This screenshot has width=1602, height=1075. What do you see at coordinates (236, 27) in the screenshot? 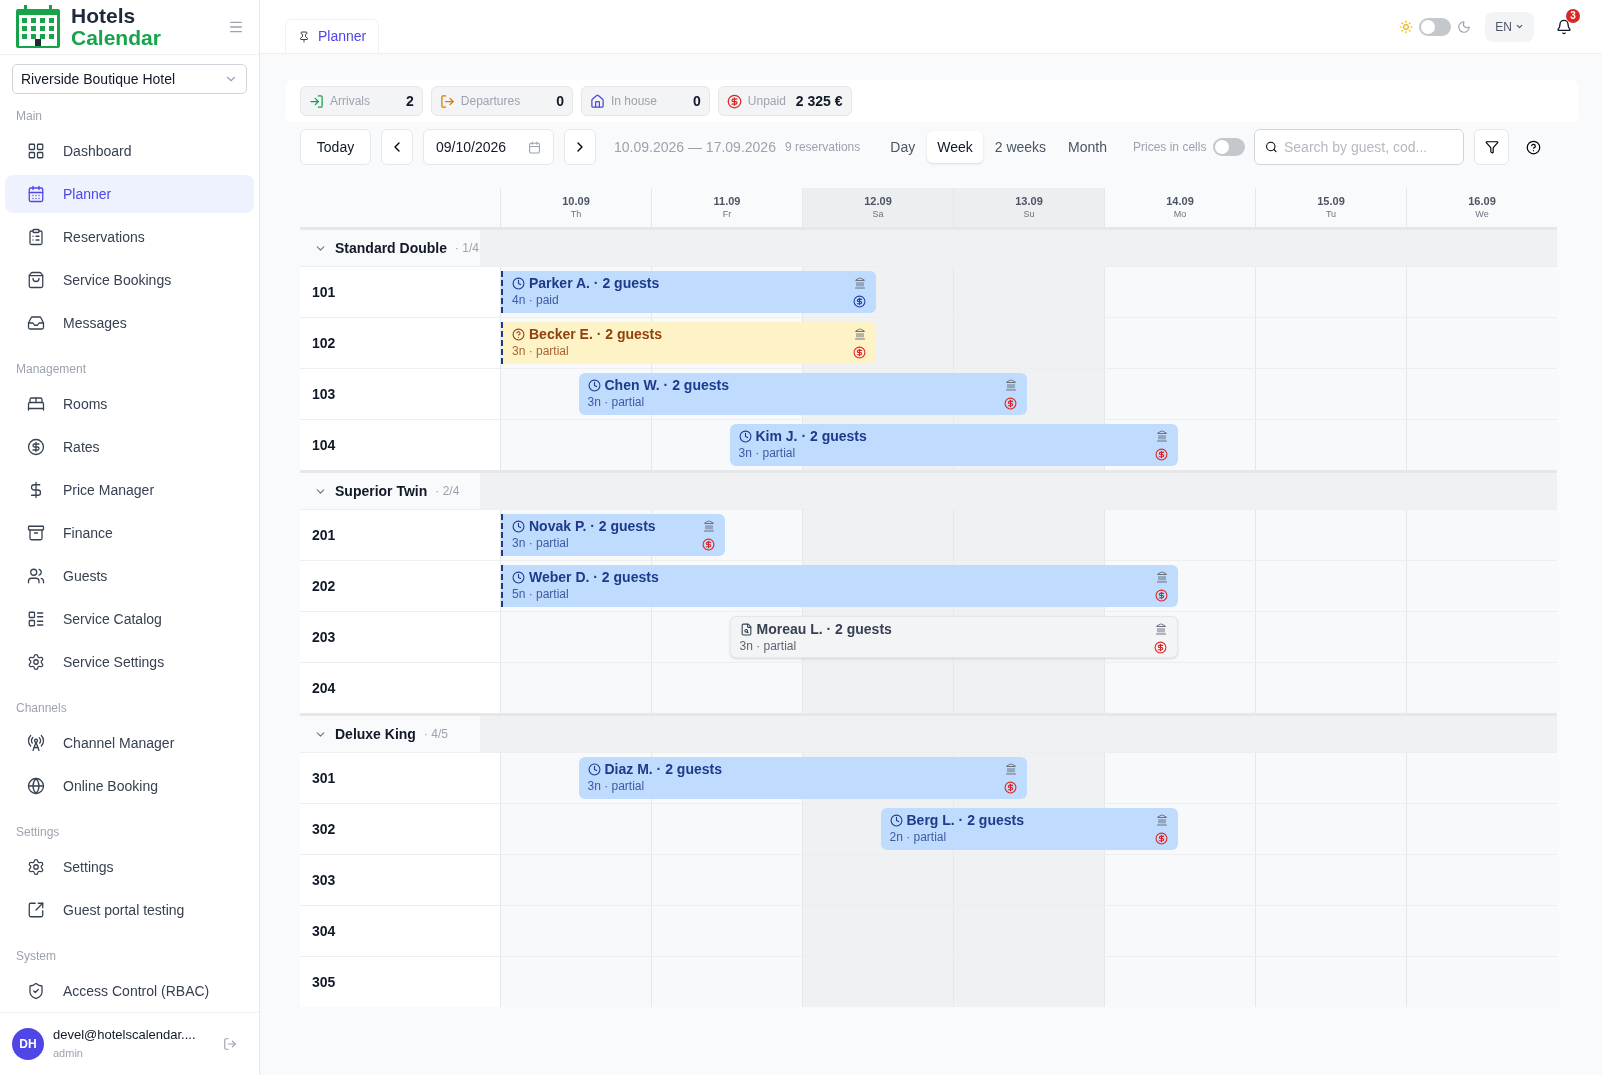
I see `collapse-sidebar-icon` at bounding box center [236, 27].